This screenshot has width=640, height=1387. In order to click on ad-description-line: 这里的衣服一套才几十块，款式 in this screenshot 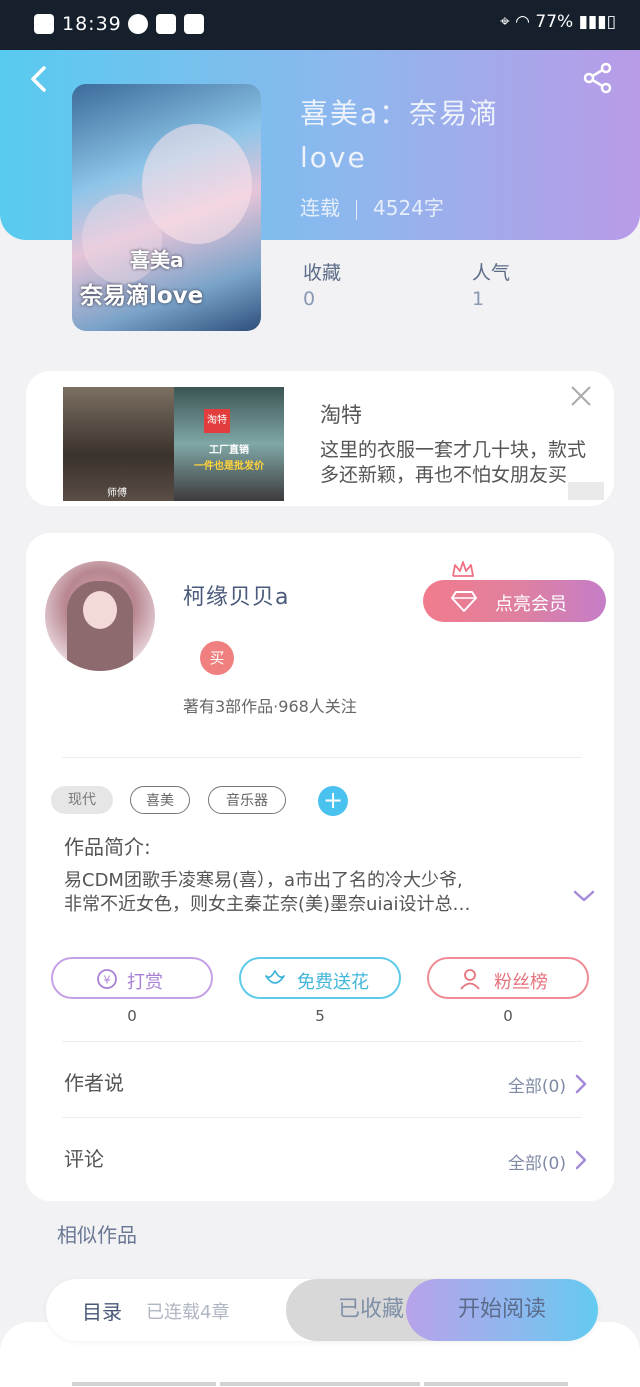, I will do `click(453, 450)`.